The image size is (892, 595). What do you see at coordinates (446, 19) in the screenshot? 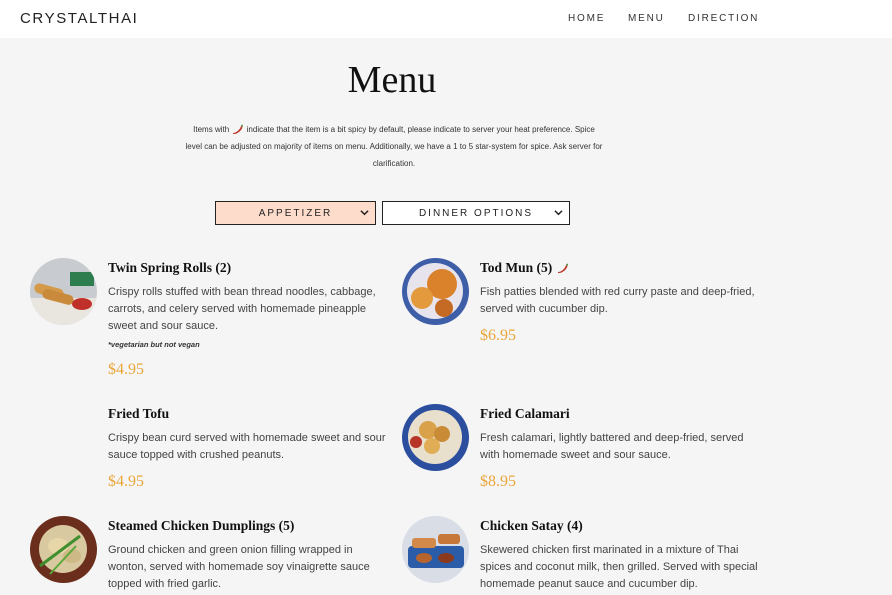
I see `top-navbar: CRYSTALTHAI HOME MENU DIRECTION` at bounding box center [446, 19].